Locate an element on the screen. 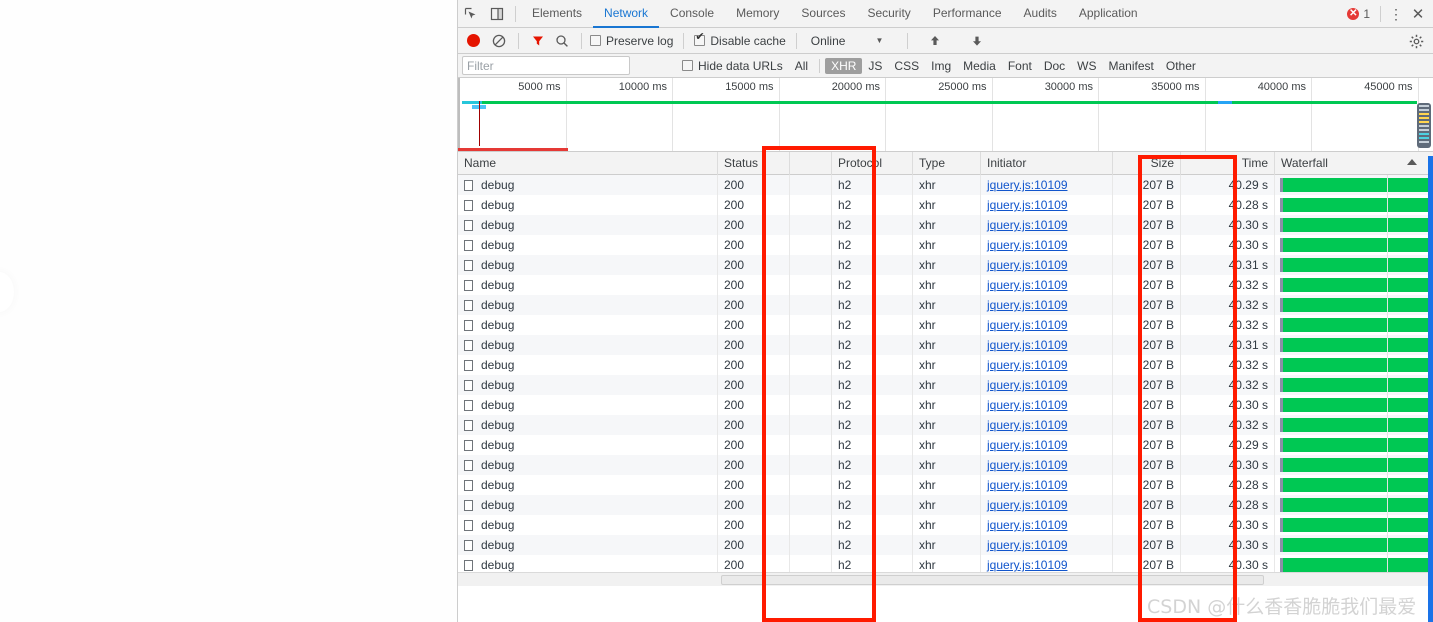  filter-input is located at coordinates (546, 65).